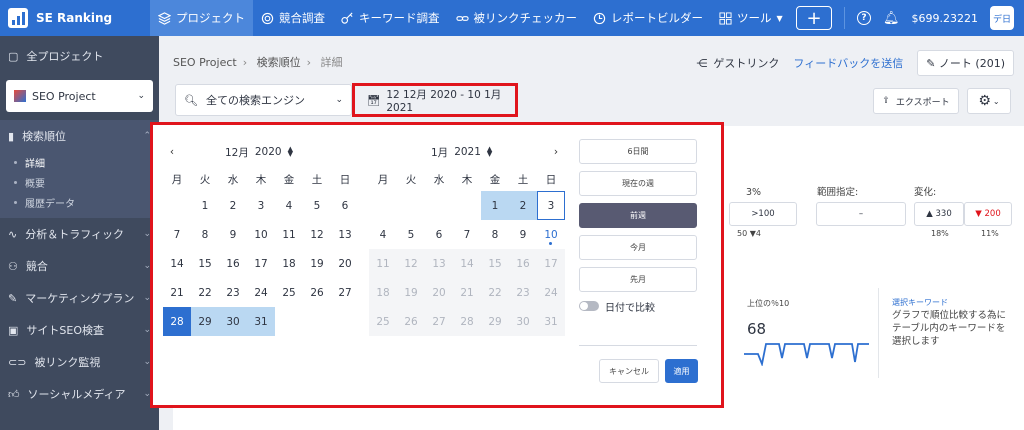  Describe the element at coordinates (702, 63) in the screenshot. I see `share-icon: ⋲` at that location.